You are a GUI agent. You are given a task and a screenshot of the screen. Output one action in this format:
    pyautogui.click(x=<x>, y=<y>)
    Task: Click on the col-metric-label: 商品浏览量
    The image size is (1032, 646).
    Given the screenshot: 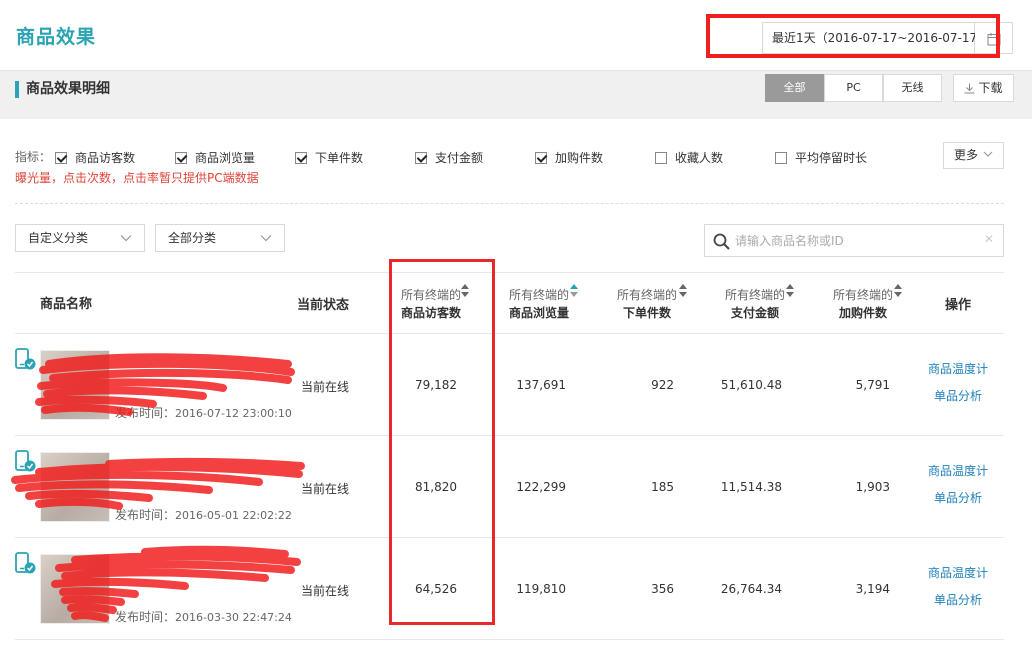 What is the action you would take?
    pyautogui.click(x=538, y=313)
    